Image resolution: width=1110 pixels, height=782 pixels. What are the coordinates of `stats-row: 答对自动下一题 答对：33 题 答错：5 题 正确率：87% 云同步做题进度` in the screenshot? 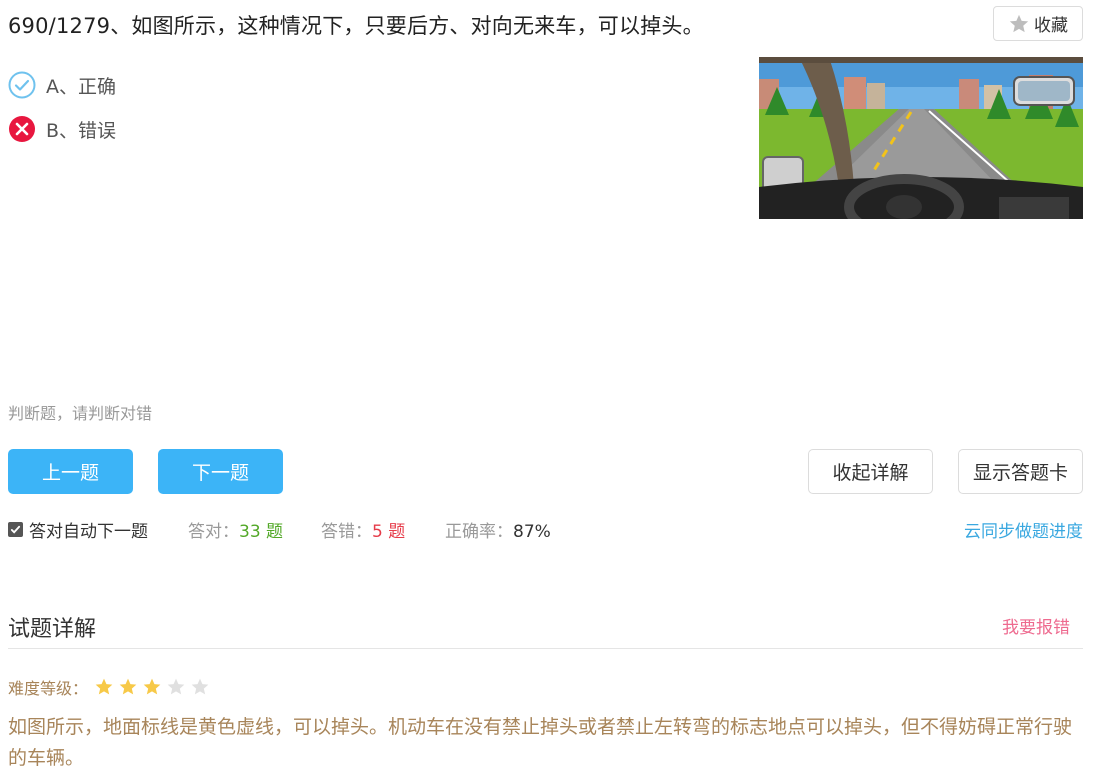 It's located at (545, 528).